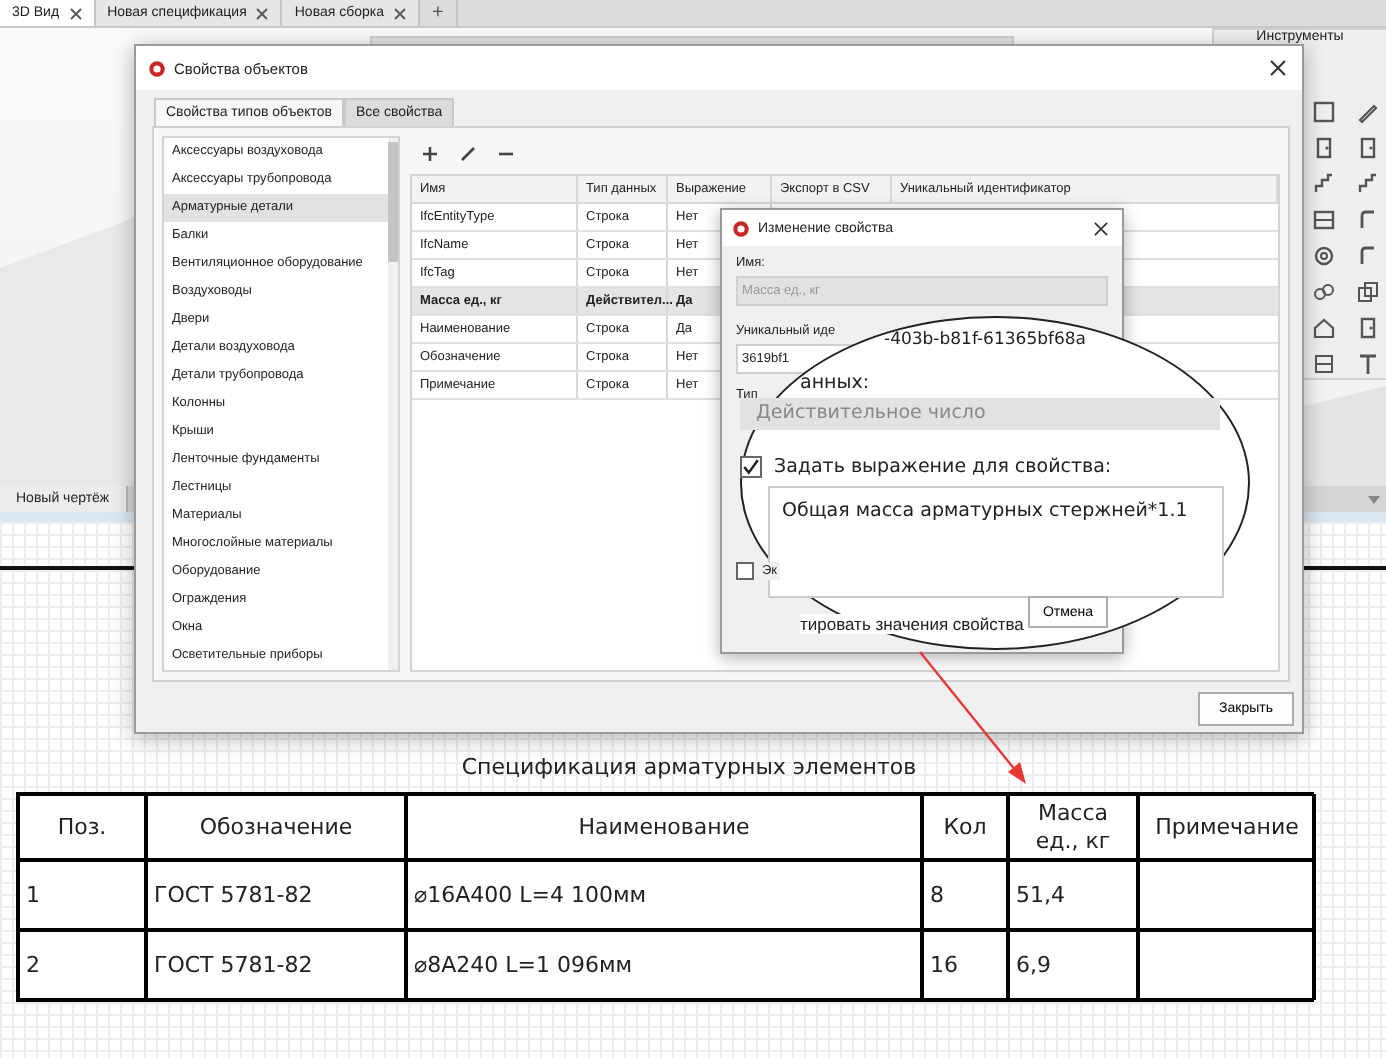  What do you see at coordinates (835, 384) in the screenshot?
I see `field-label: анных:` at bounding box center [835, 384].